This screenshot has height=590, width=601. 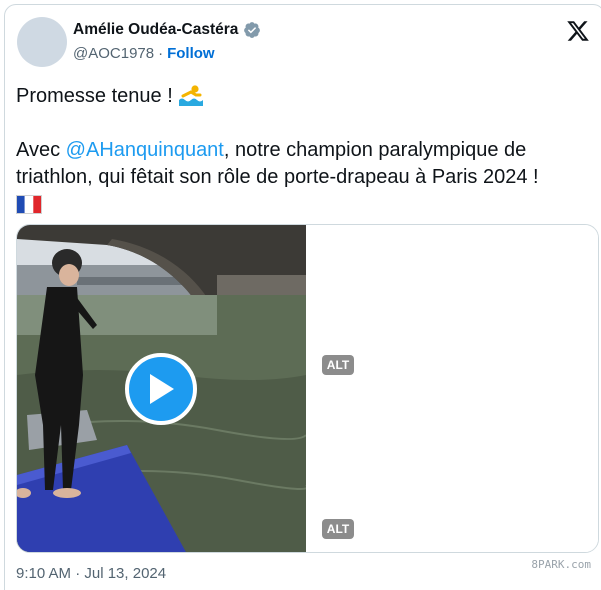 I want to click on author-name-row: Amélie Oudéa-Castéra, so click(x=167, y=30).